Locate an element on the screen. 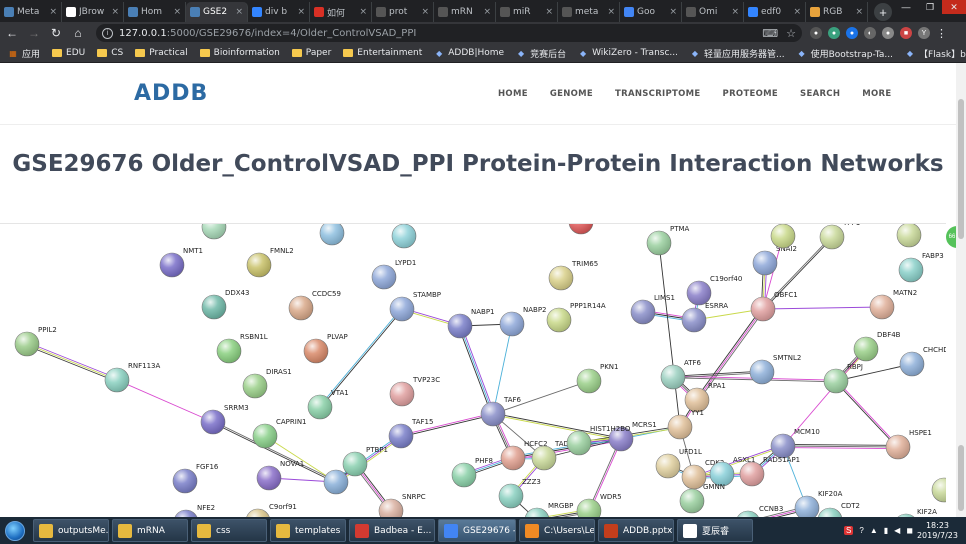 The width and height of the screenshot is (966, 544). network-node: RBPJ is located at coordinates (843, 378).